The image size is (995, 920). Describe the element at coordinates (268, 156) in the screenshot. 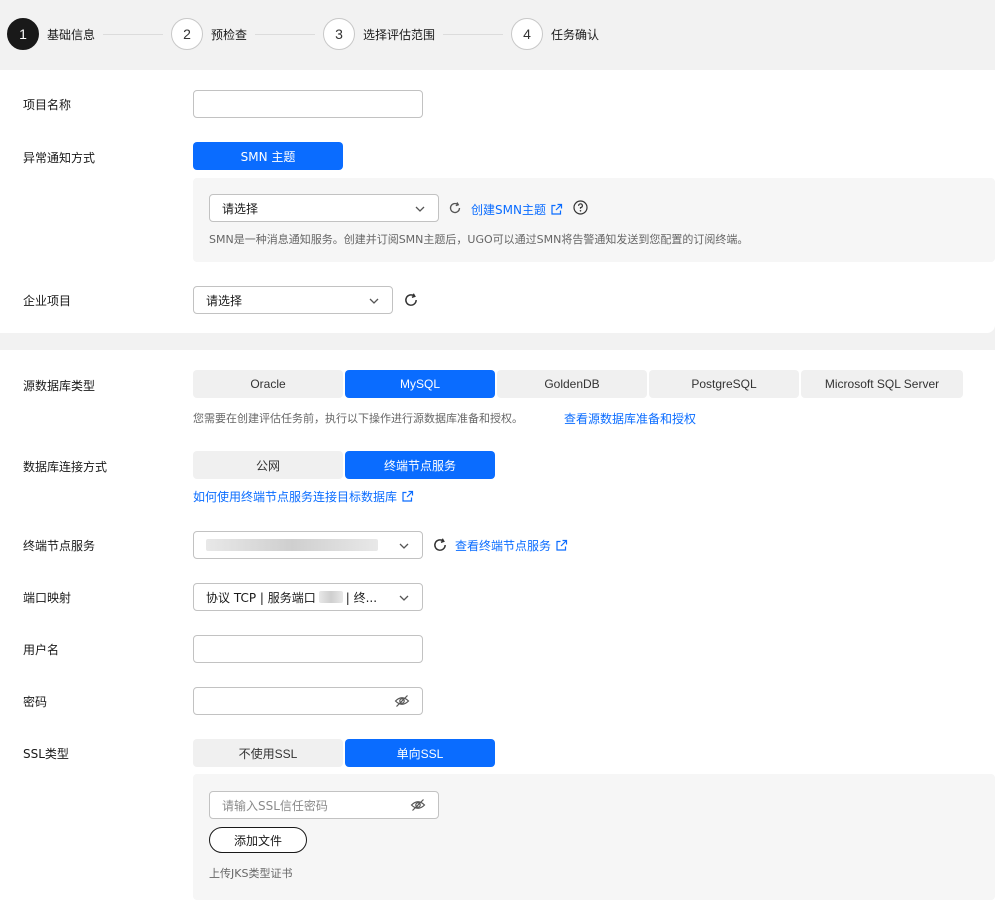

I see `smn-topic-button: SMN 主题` at that location.